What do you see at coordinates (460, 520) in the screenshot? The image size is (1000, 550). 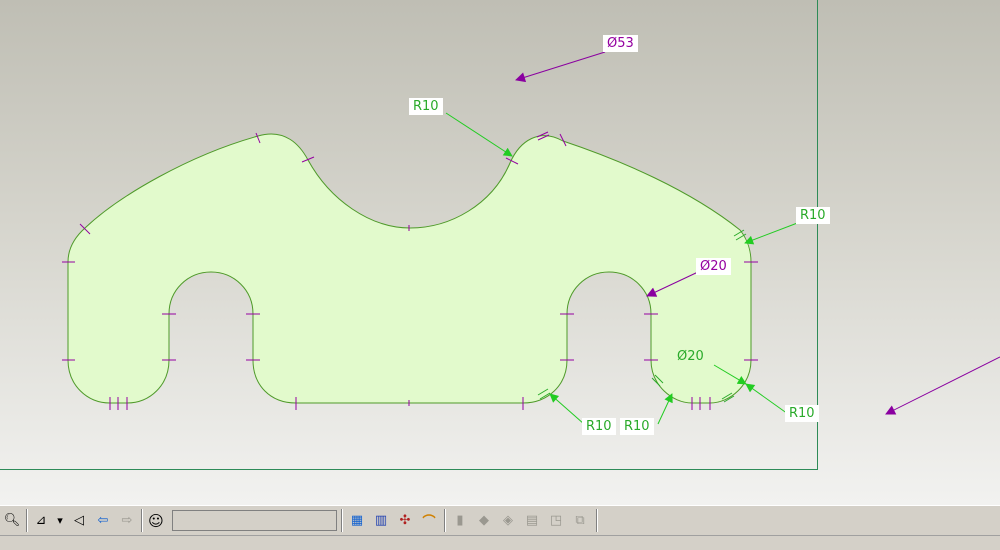 I see `disabled-tool-1-icon: ▮` at bounding box center [460, 520].